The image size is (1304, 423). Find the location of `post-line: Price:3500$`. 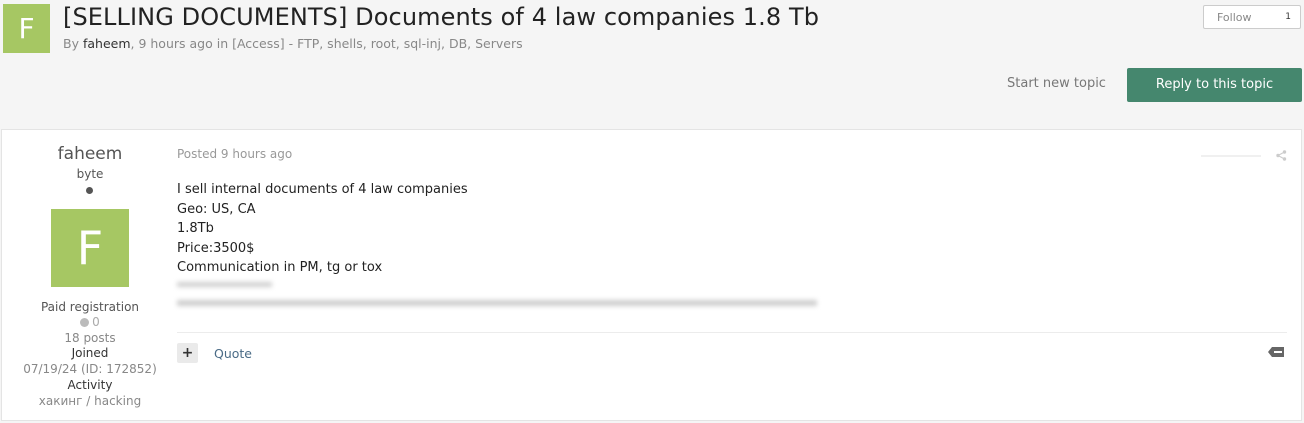

post-line: Price:3500$ is located at coordinates (216, 248).